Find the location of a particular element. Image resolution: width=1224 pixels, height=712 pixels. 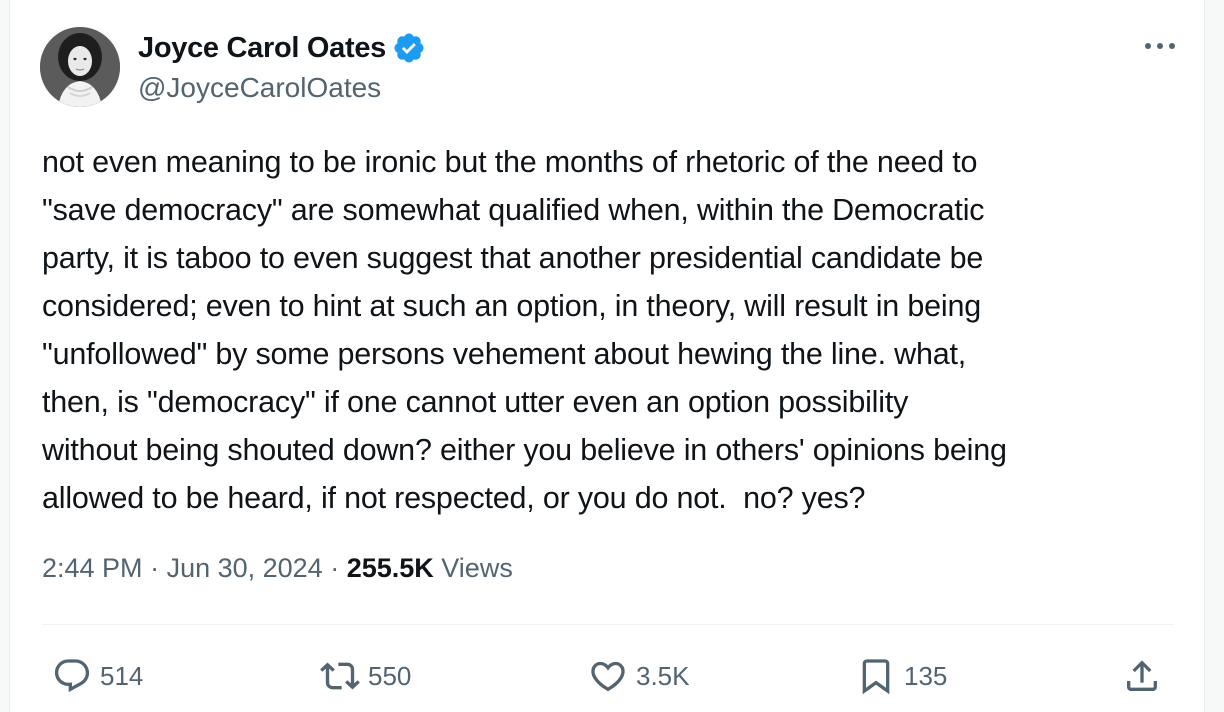

more-icon is located at coordinates (1160, 46).